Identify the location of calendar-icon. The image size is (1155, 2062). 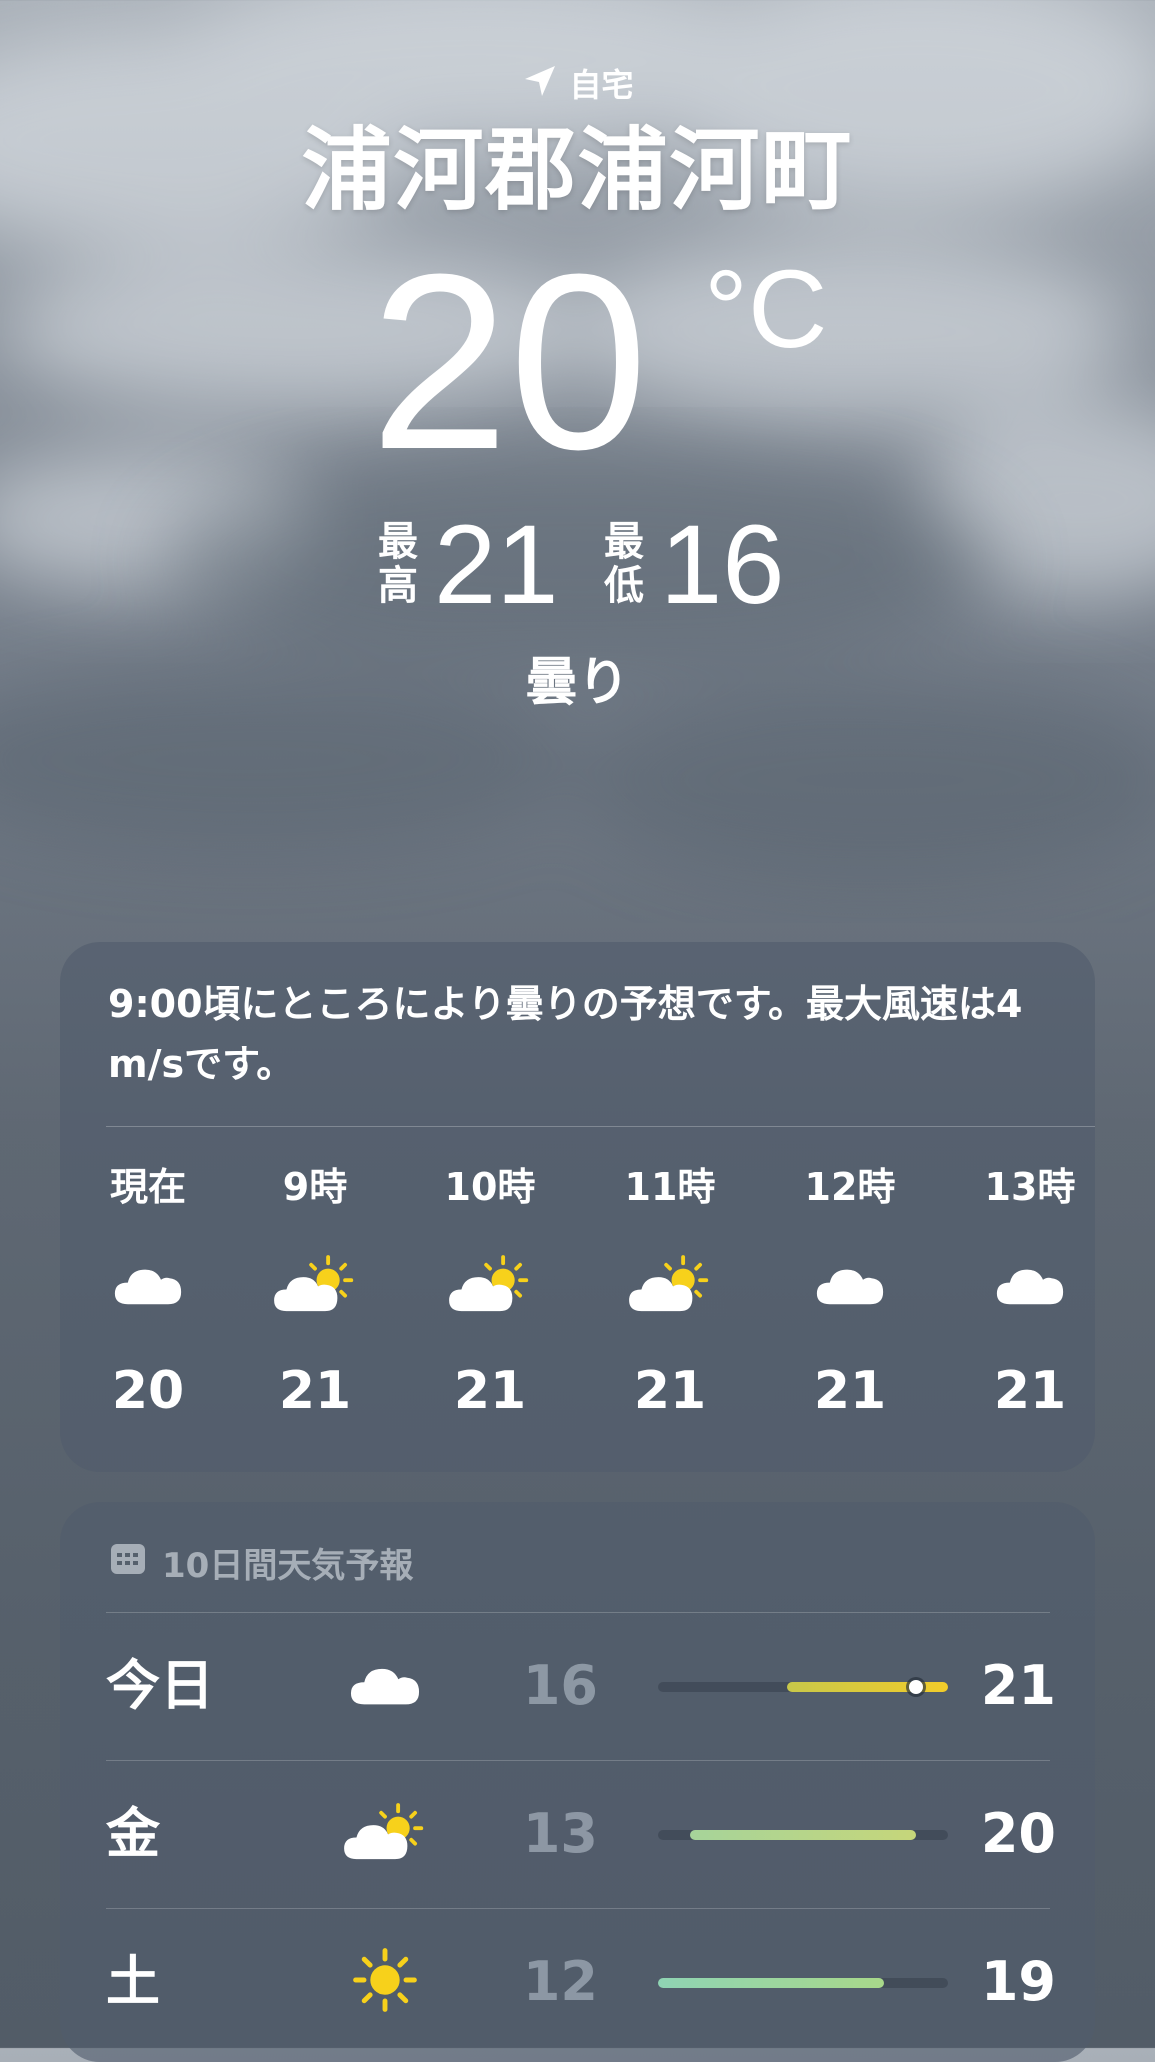
(128, 1562).